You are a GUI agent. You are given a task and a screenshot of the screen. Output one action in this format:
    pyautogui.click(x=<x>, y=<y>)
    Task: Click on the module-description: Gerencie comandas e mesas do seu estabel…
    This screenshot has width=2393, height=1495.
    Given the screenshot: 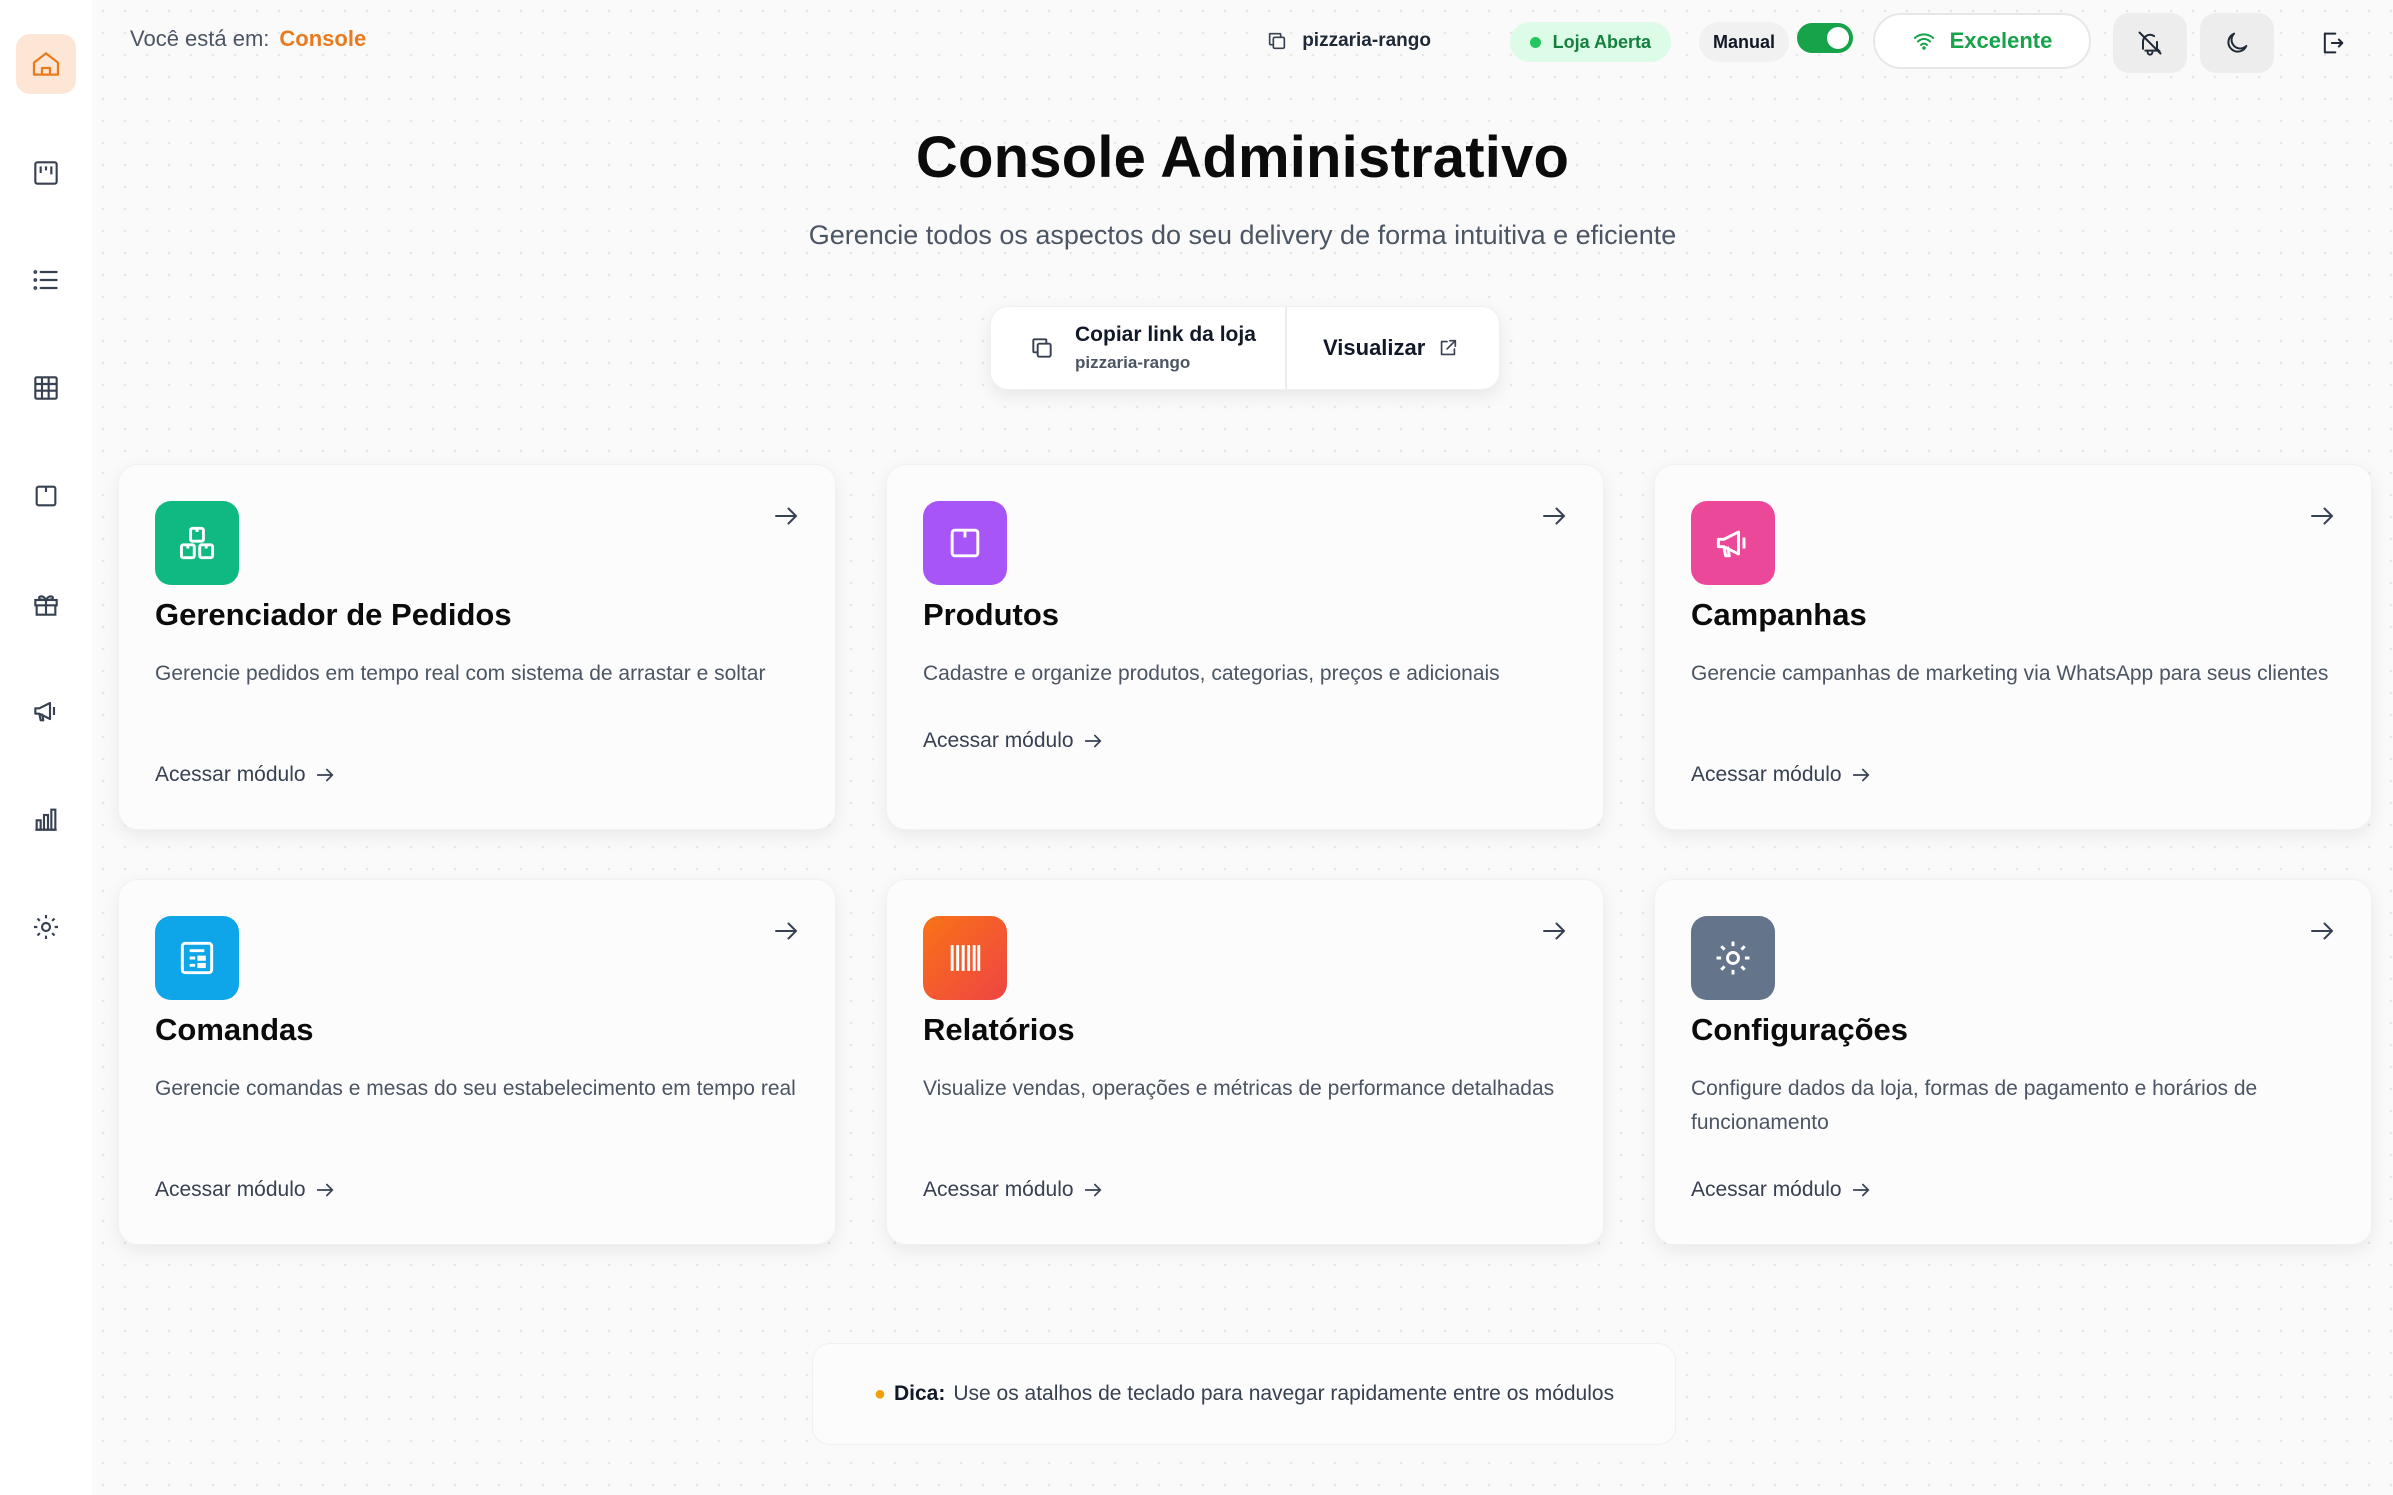 What is the action you would take?
    pyautogui.click(x=475, y=1088)
    